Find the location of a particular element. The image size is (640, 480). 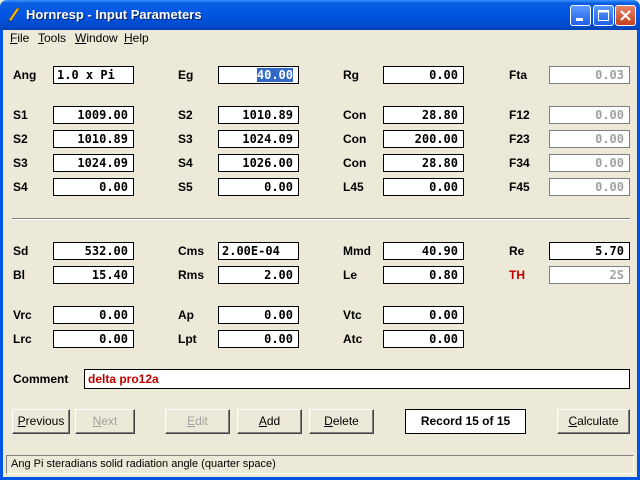

cms-field: 2.00E-04 is located at coordinates (258, 251).